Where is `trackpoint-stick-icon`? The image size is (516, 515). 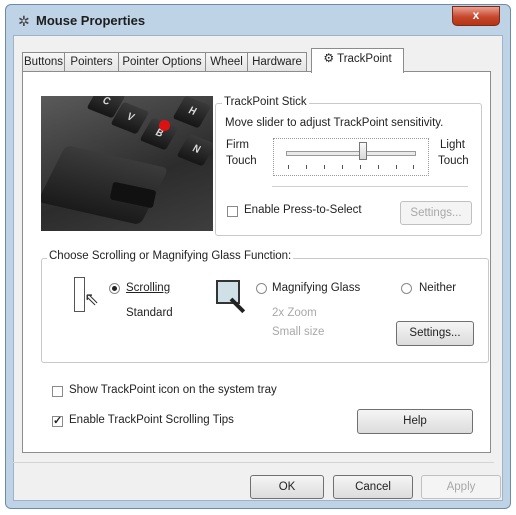 trackpoint-stick-icon is located at coordinates (164, 125).